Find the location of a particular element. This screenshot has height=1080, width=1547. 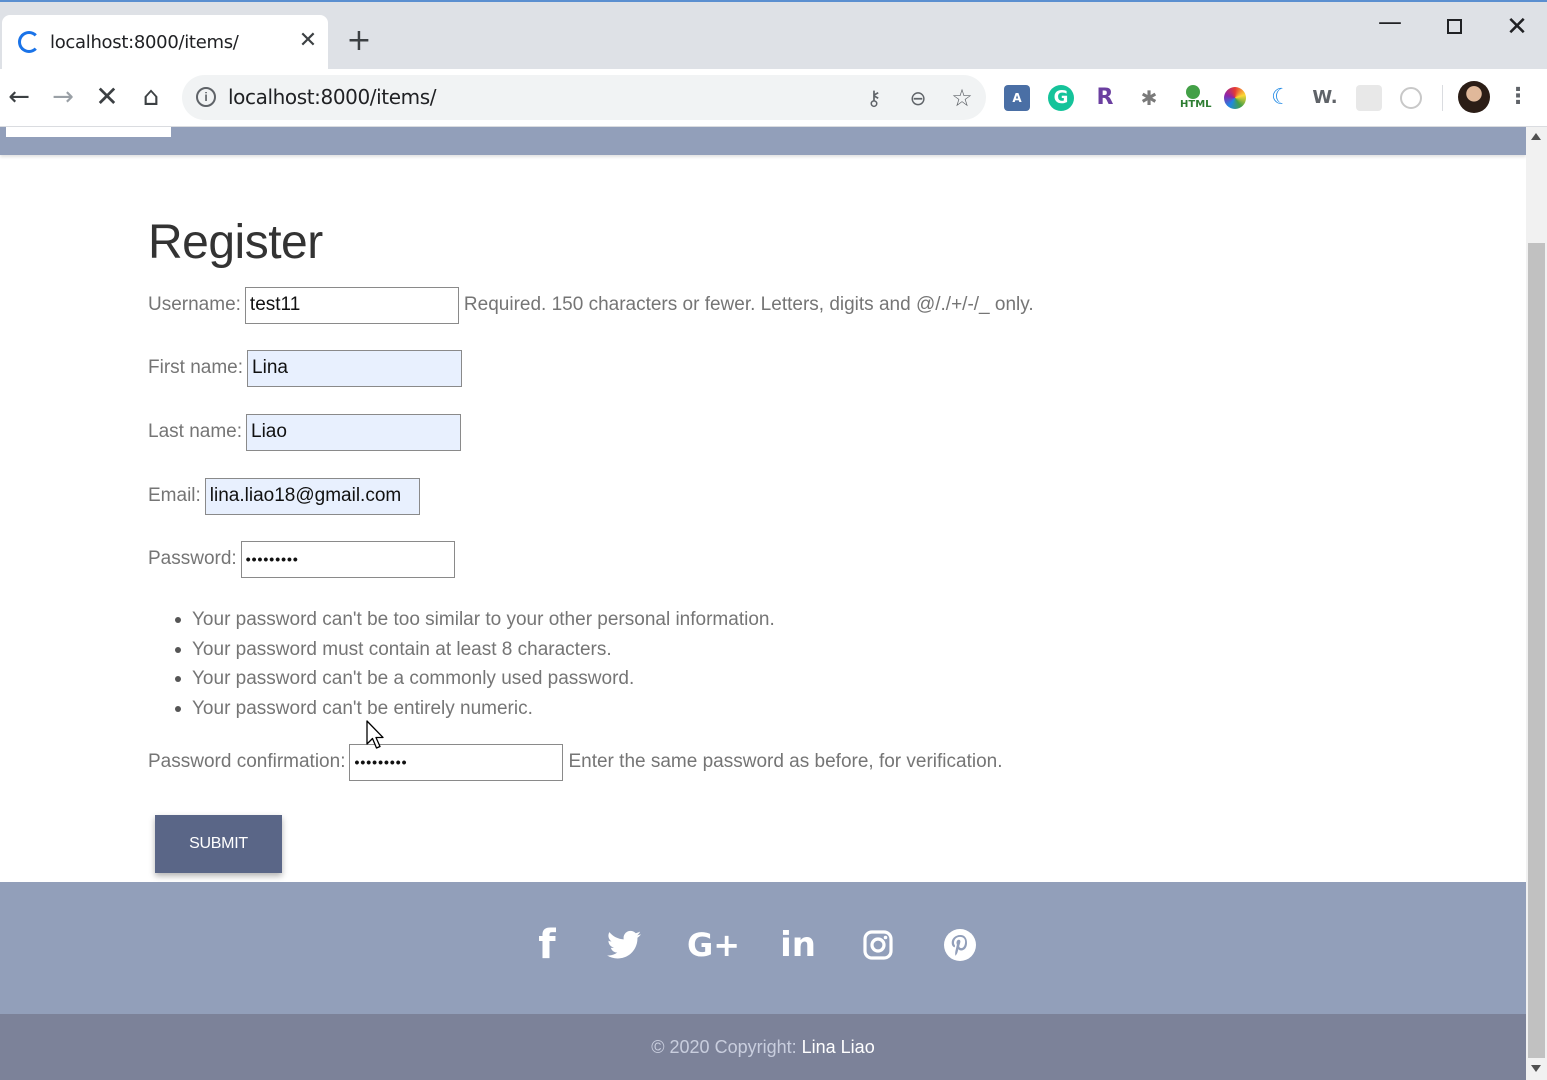

email-label: Email: is located at coordinates (174, 495).